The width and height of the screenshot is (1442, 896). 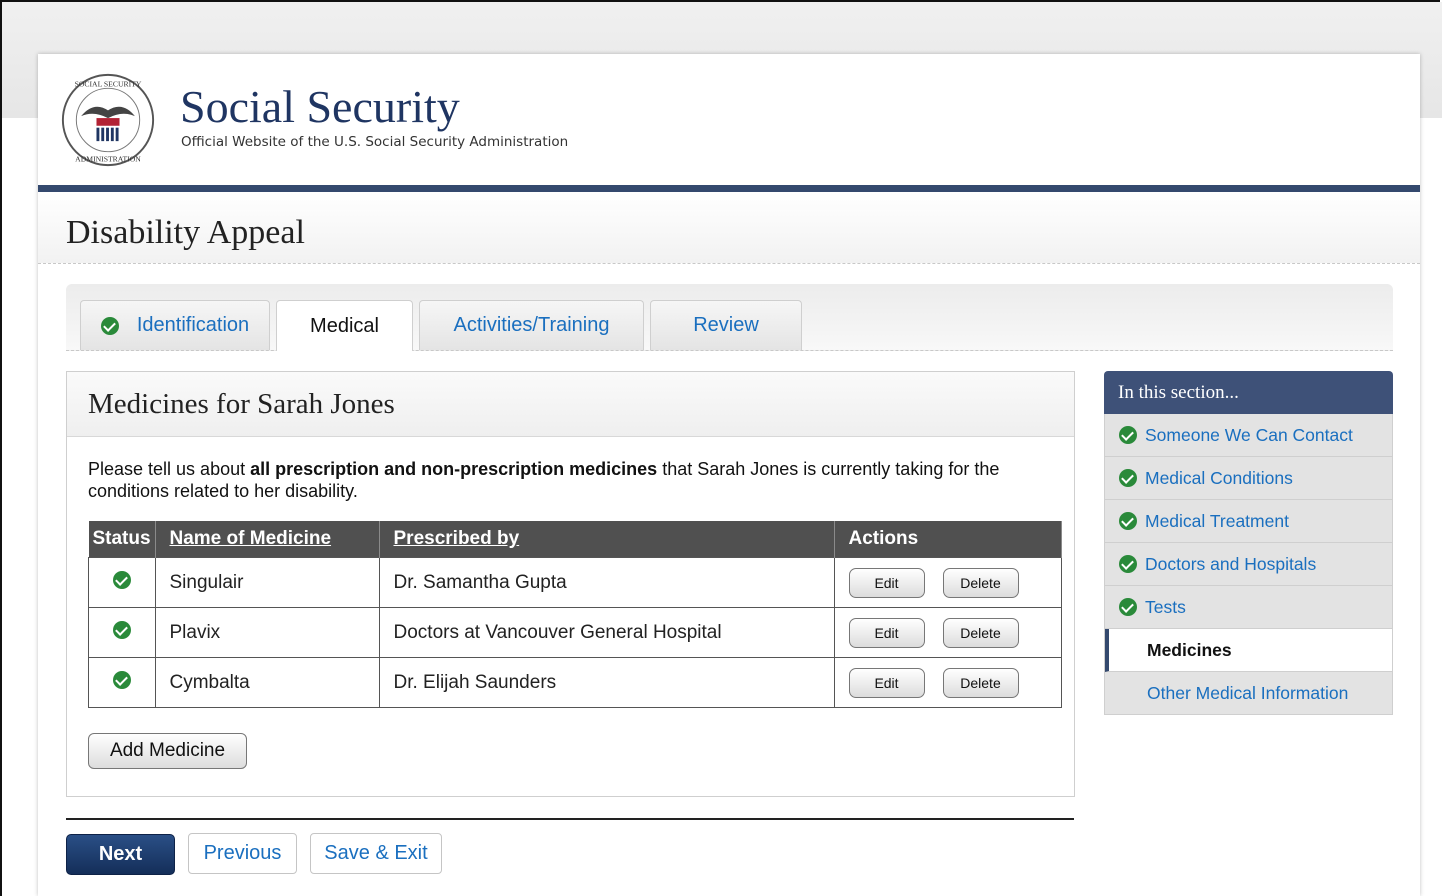 What do you see at coordinates (267, 682) in the screenshot?
I see `medicine-name: Cymbalta` at bounding box center [267, 682].